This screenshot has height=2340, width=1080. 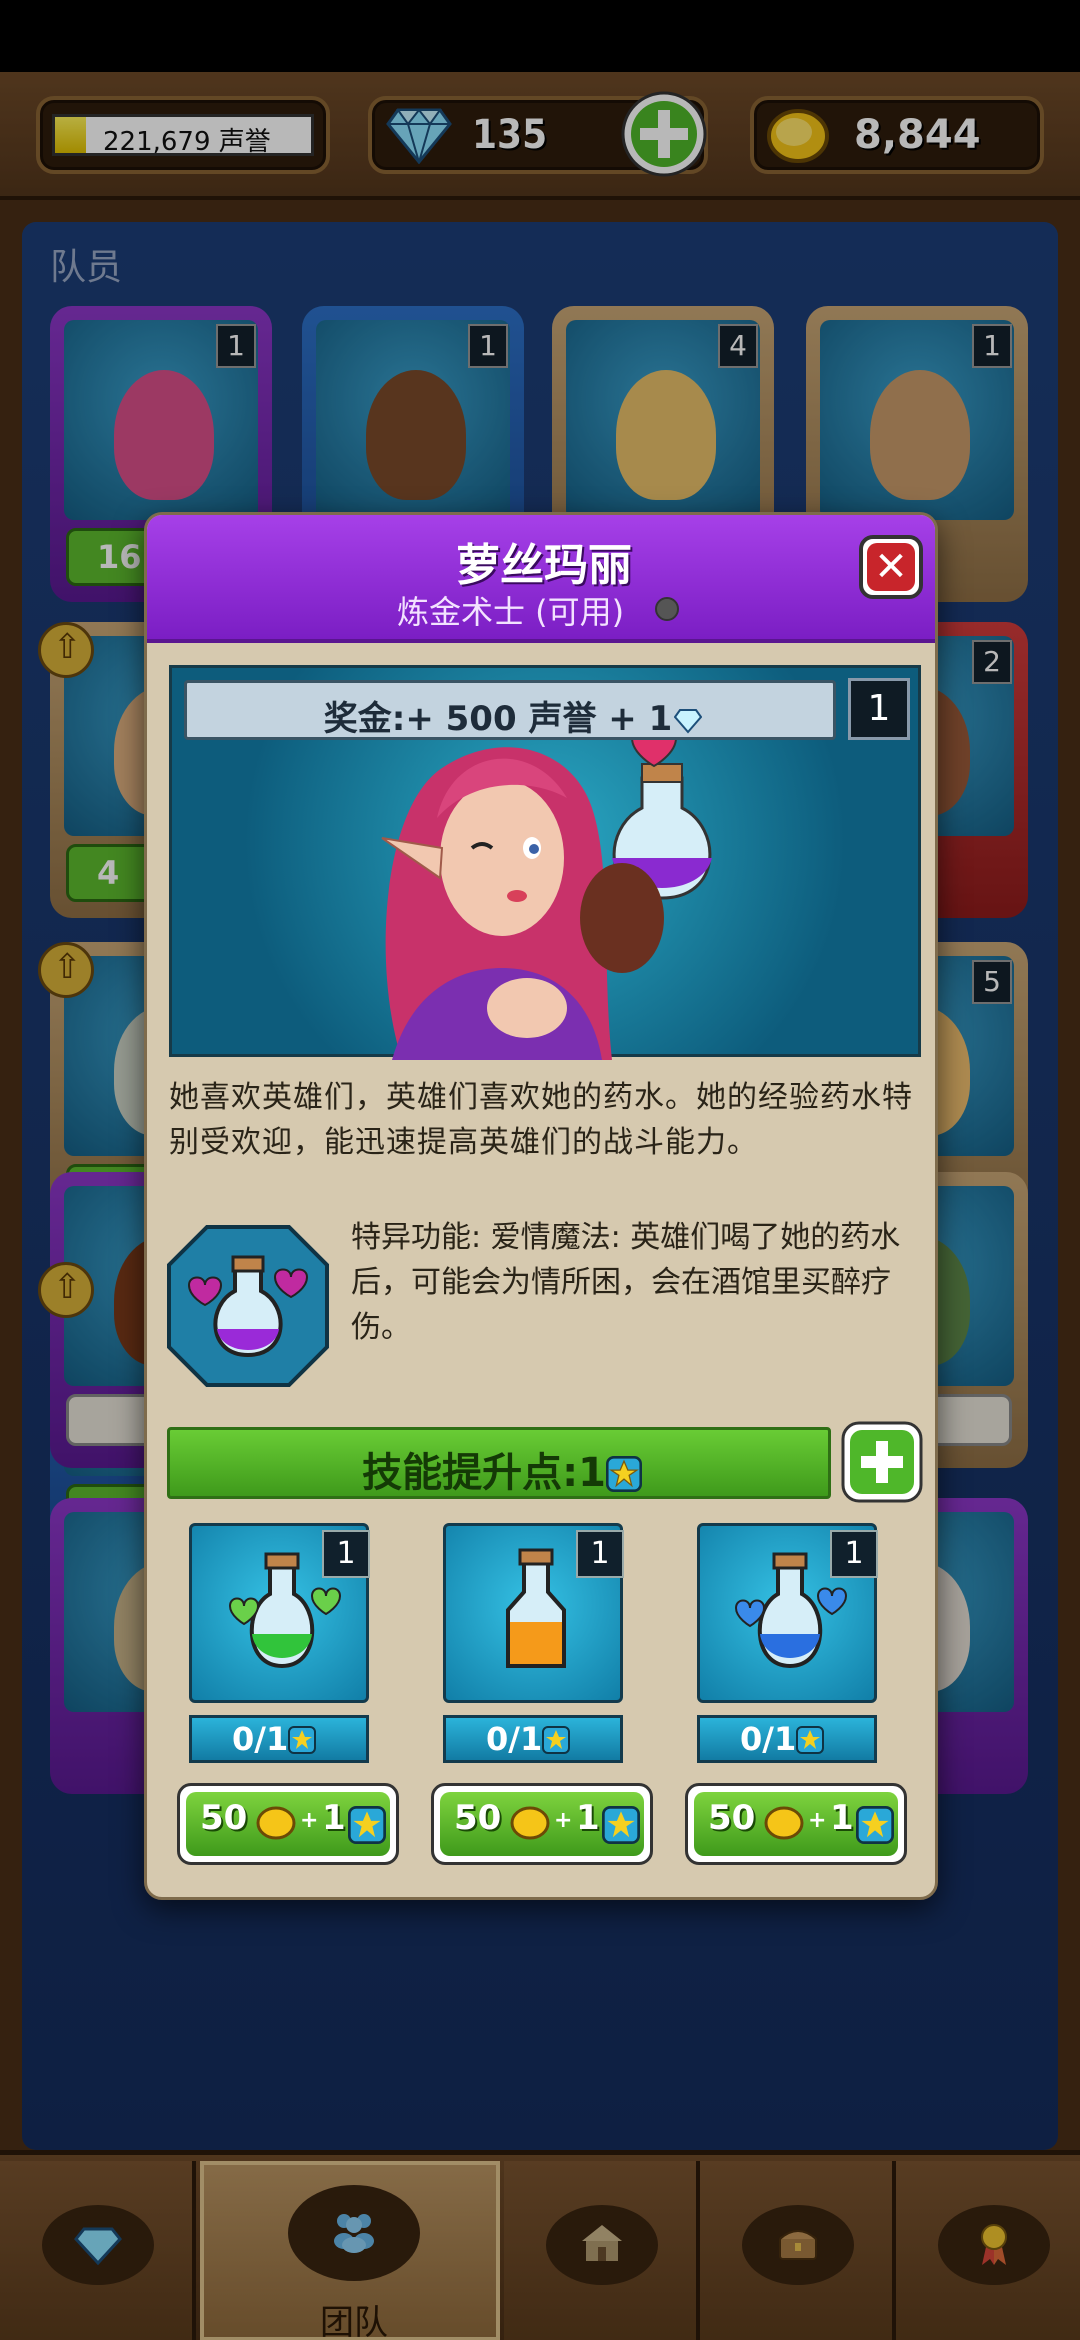 What do you see at coordinates (484, 1473) in the screenshot?
I see `skill-points-text: 技能提升点:1` at bounding box center [484, 1473].